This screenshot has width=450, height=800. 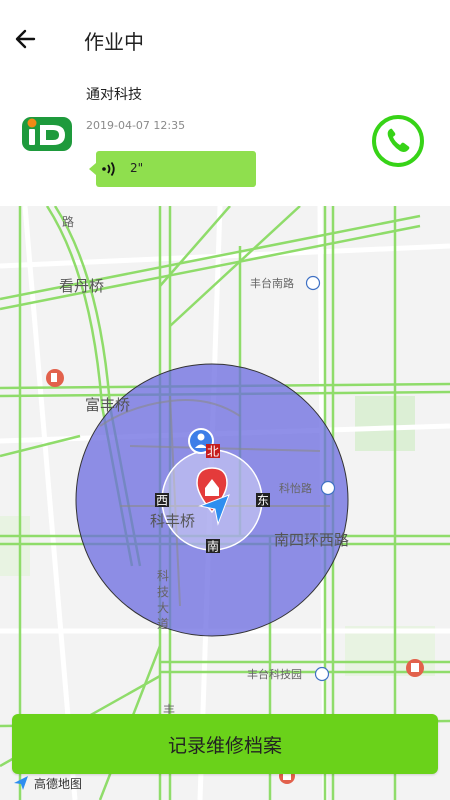 What do you see at coordinates (137, 168) in the screenshot?
I see `voice-duration: 2"` at bounding box center [137, 168].